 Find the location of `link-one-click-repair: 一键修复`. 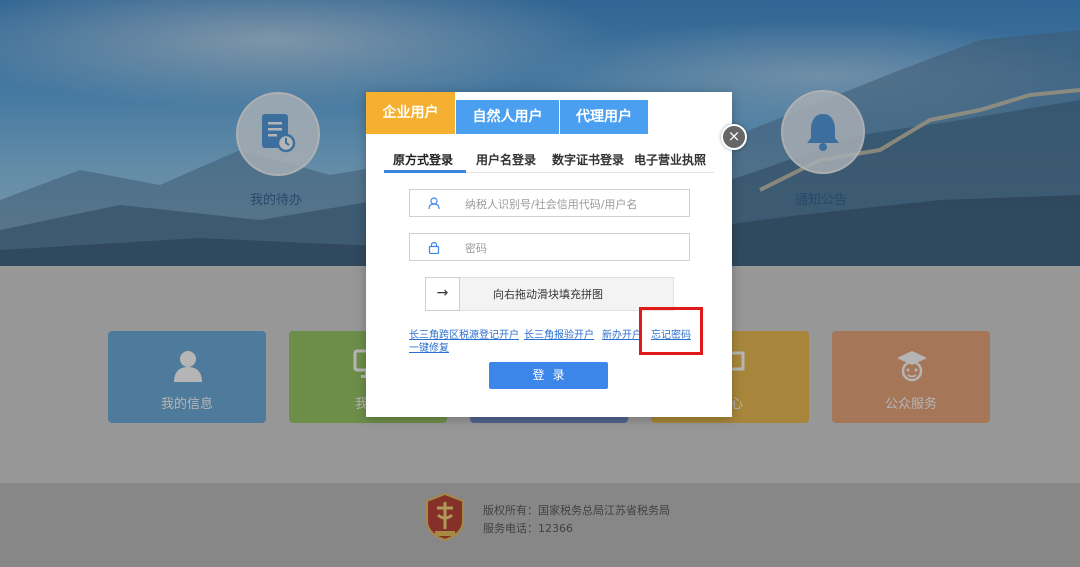

link-one-click-repair: 一键修复 is located at coordinates (429, 346).